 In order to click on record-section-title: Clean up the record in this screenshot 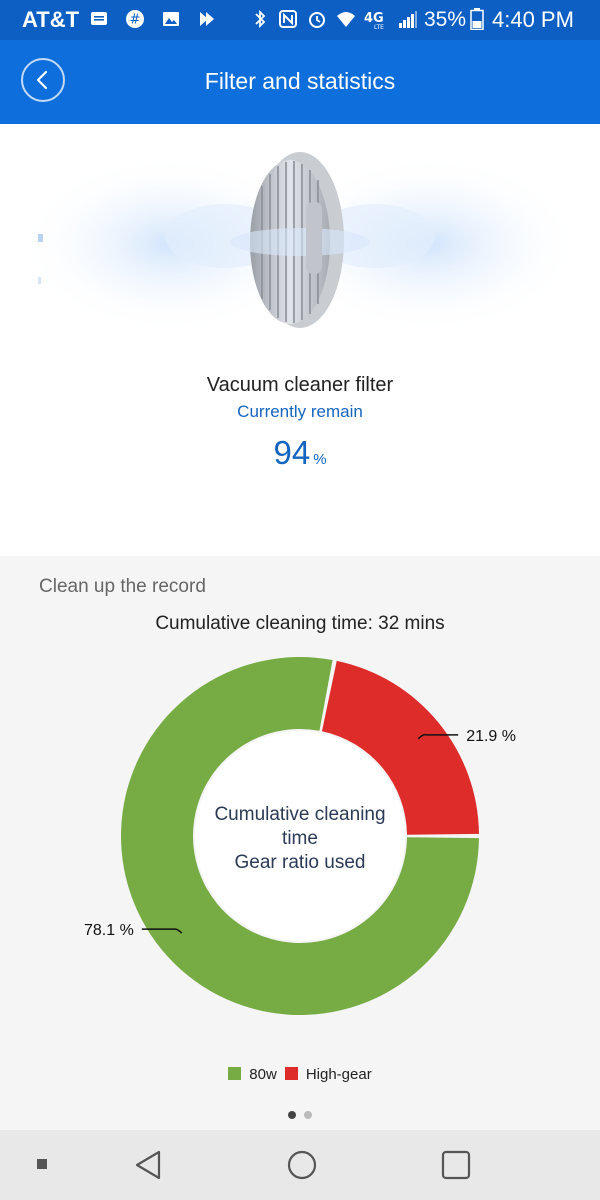, I will do `click(122, 586)`.